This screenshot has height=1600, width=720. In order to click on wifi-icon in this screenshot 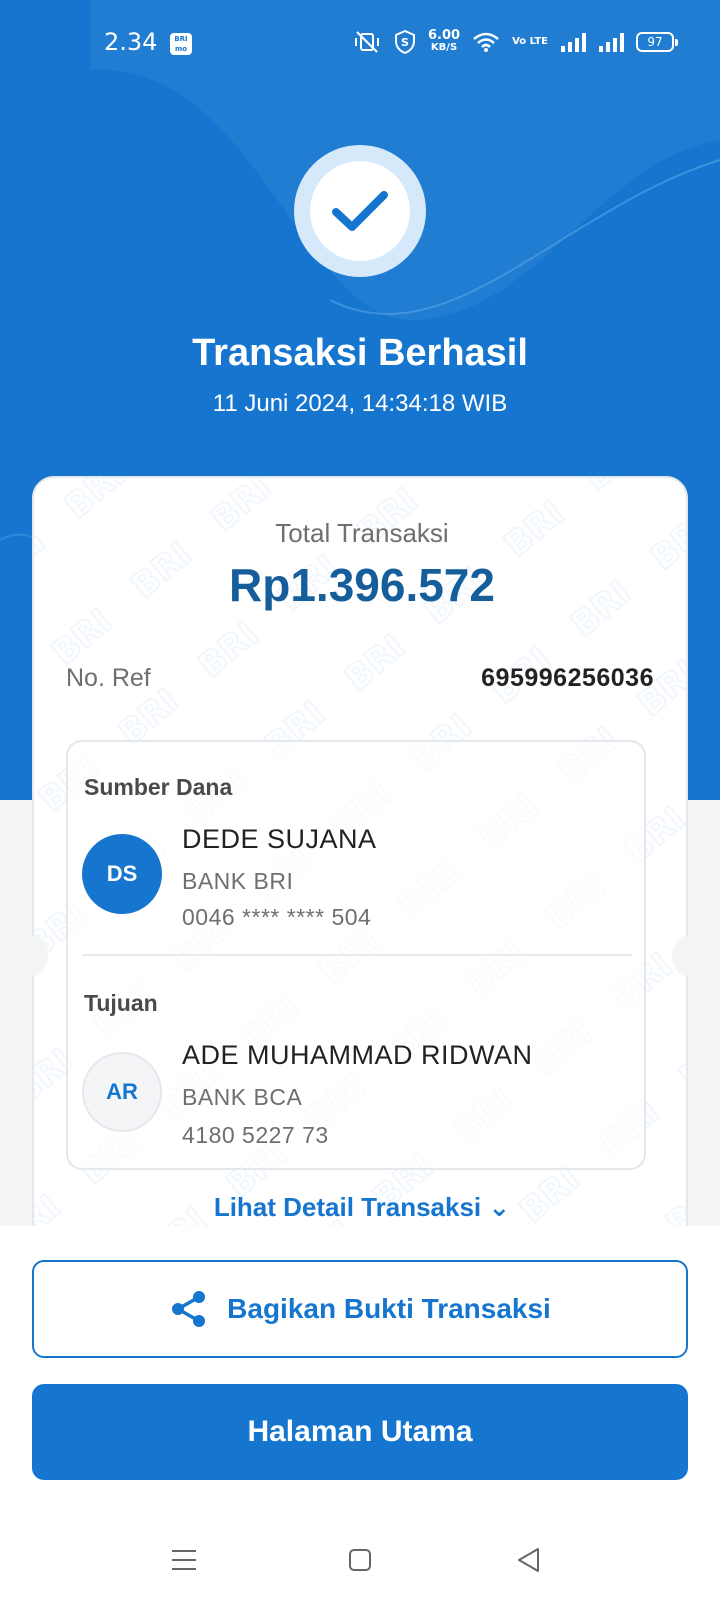, I will do `click(486, 42)`.